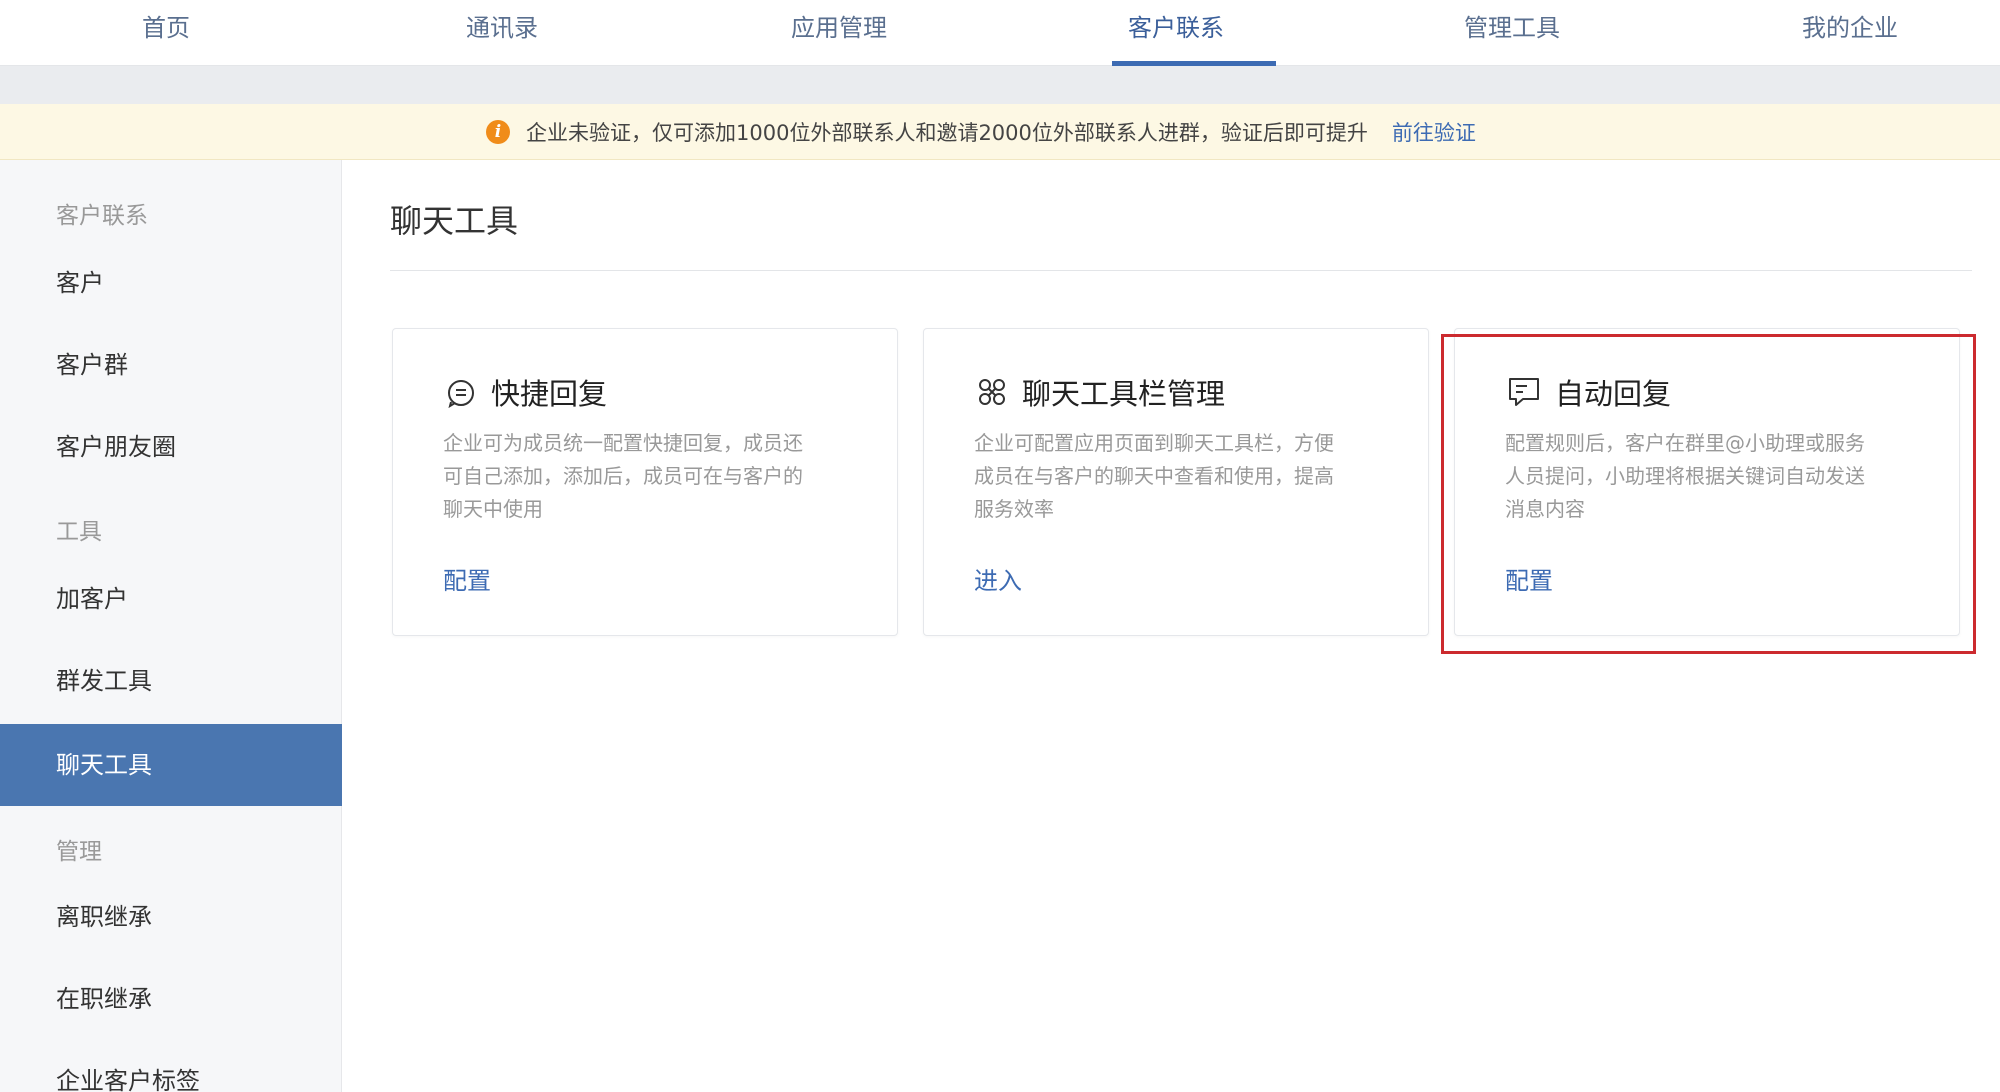  Describe the element at coordinates (1000, 33) in the screenshot. I see `top-nav: 首页 通讯录 应用管理 客户联系 管理工具 我的企业` at that location.